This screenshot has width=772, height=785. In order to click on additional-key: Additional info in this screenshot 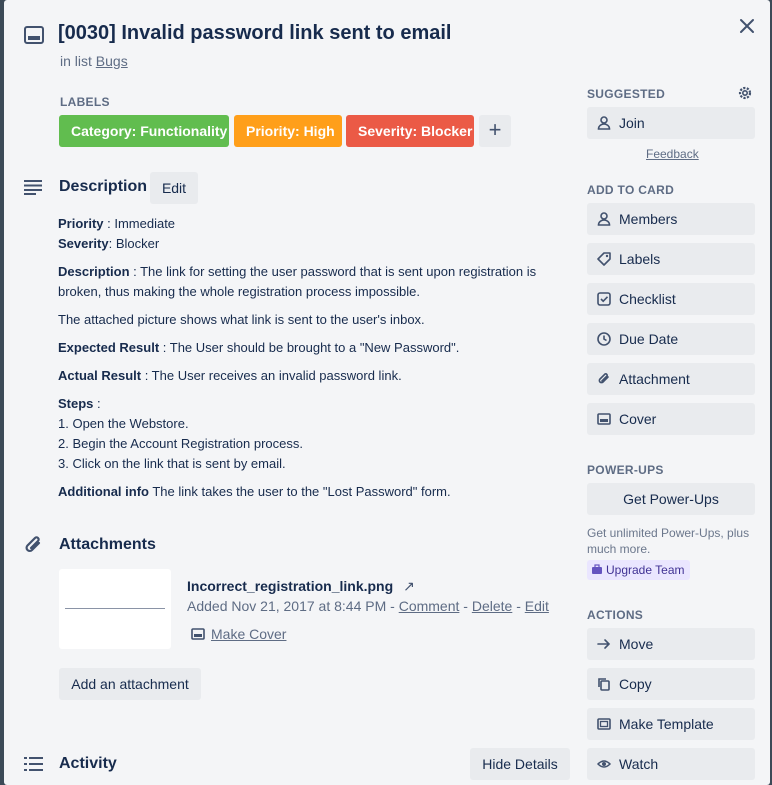, I will do `click(103, 491)`.